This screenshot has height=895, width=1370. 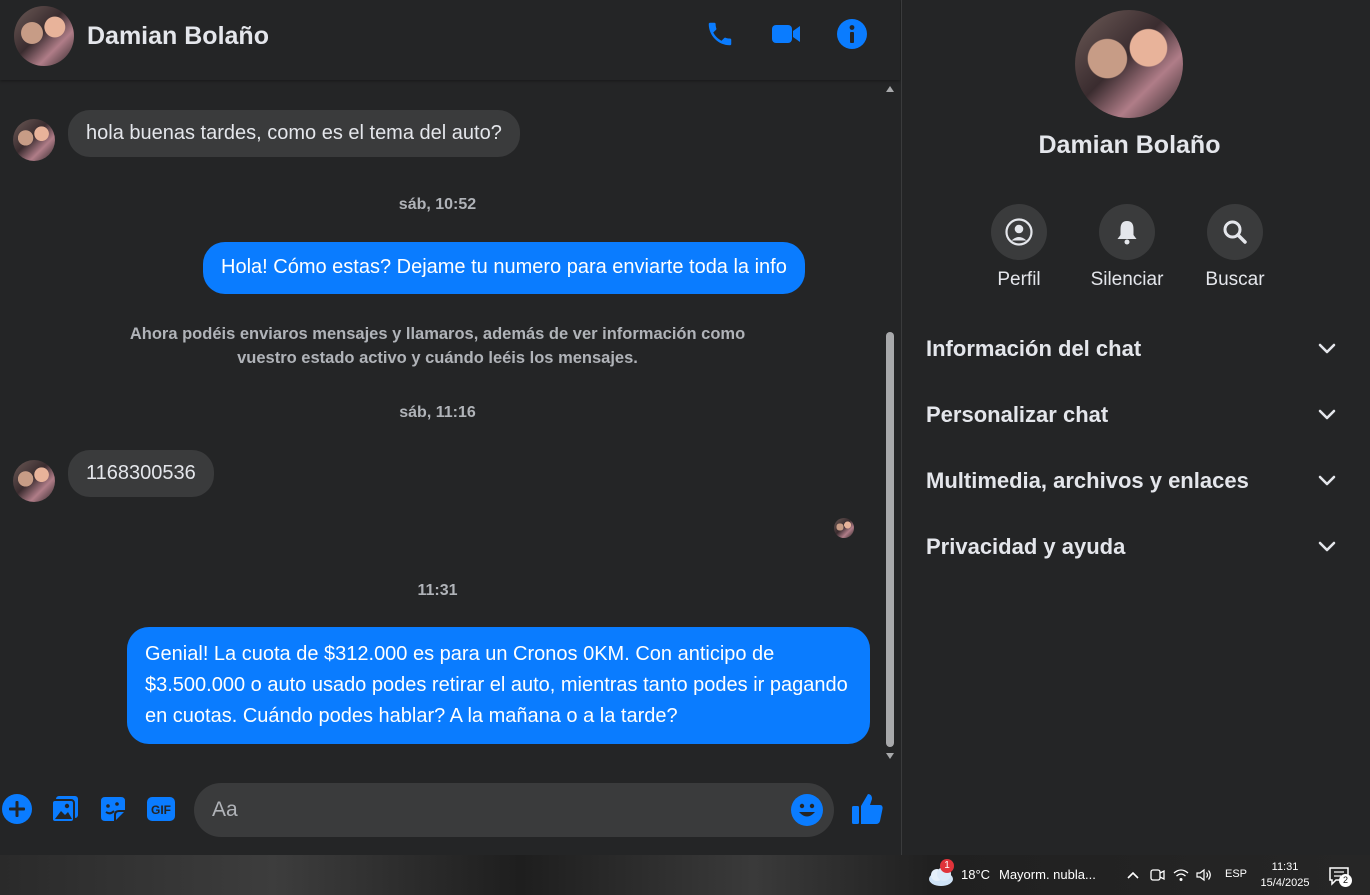 What do you see at coordinates (1127, 279) in the screenshot?
I see `mute-label: Silenciar` at bounding box center [1127, 279].